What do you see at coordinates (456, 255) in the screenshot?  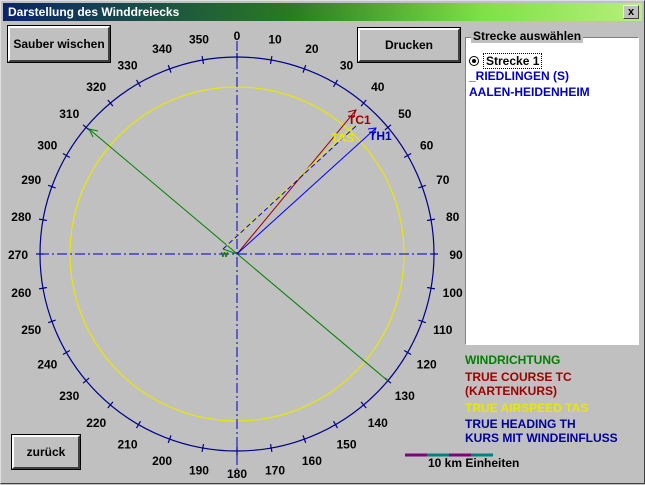 I see `bearing-label: 90` at bounding box center [456, 255].